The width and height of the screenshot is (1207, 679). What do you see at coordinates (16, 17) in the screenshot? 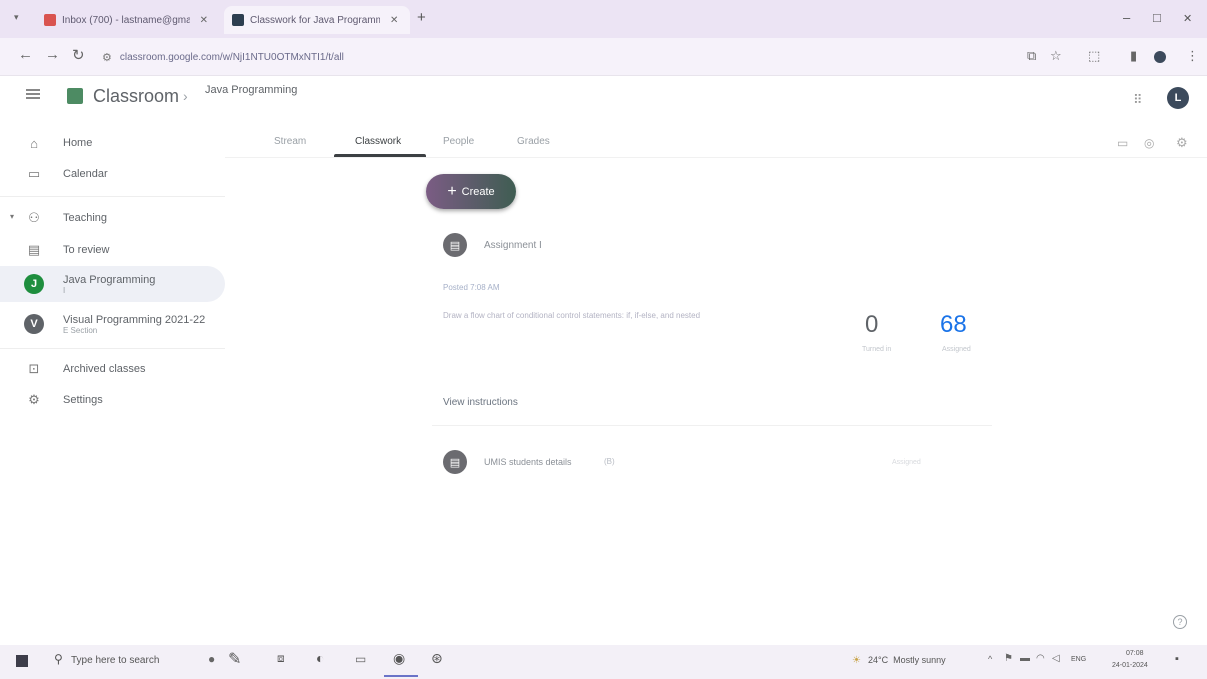
I see `tab-search-chevron-icon: ▾` at bounding box center [16, 17].